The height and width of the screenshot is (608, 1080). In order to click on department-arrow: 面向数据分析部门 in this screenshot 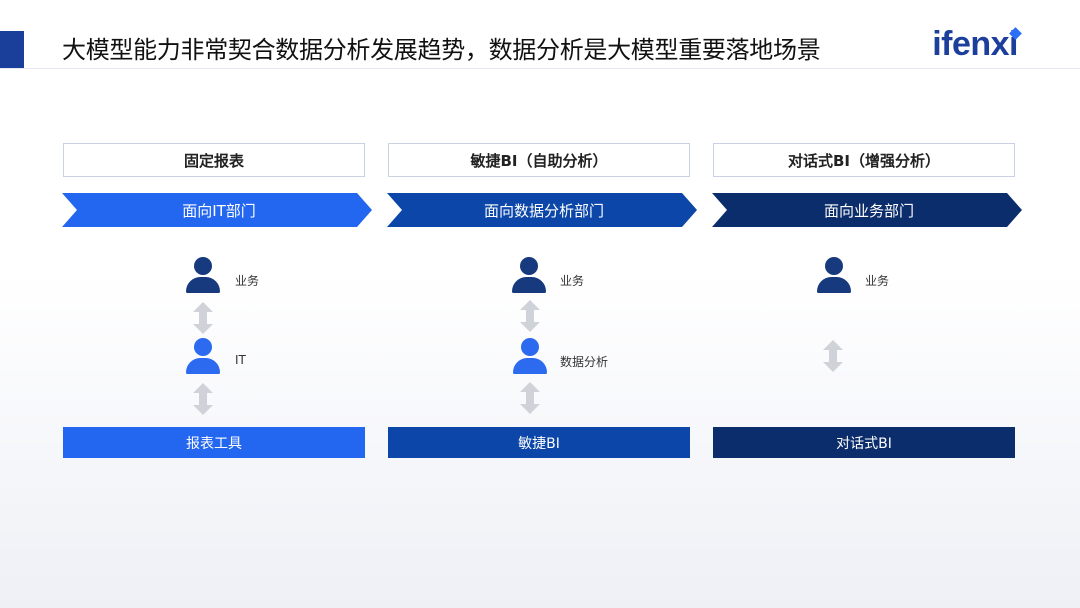, I will do `click(542, 210)`.